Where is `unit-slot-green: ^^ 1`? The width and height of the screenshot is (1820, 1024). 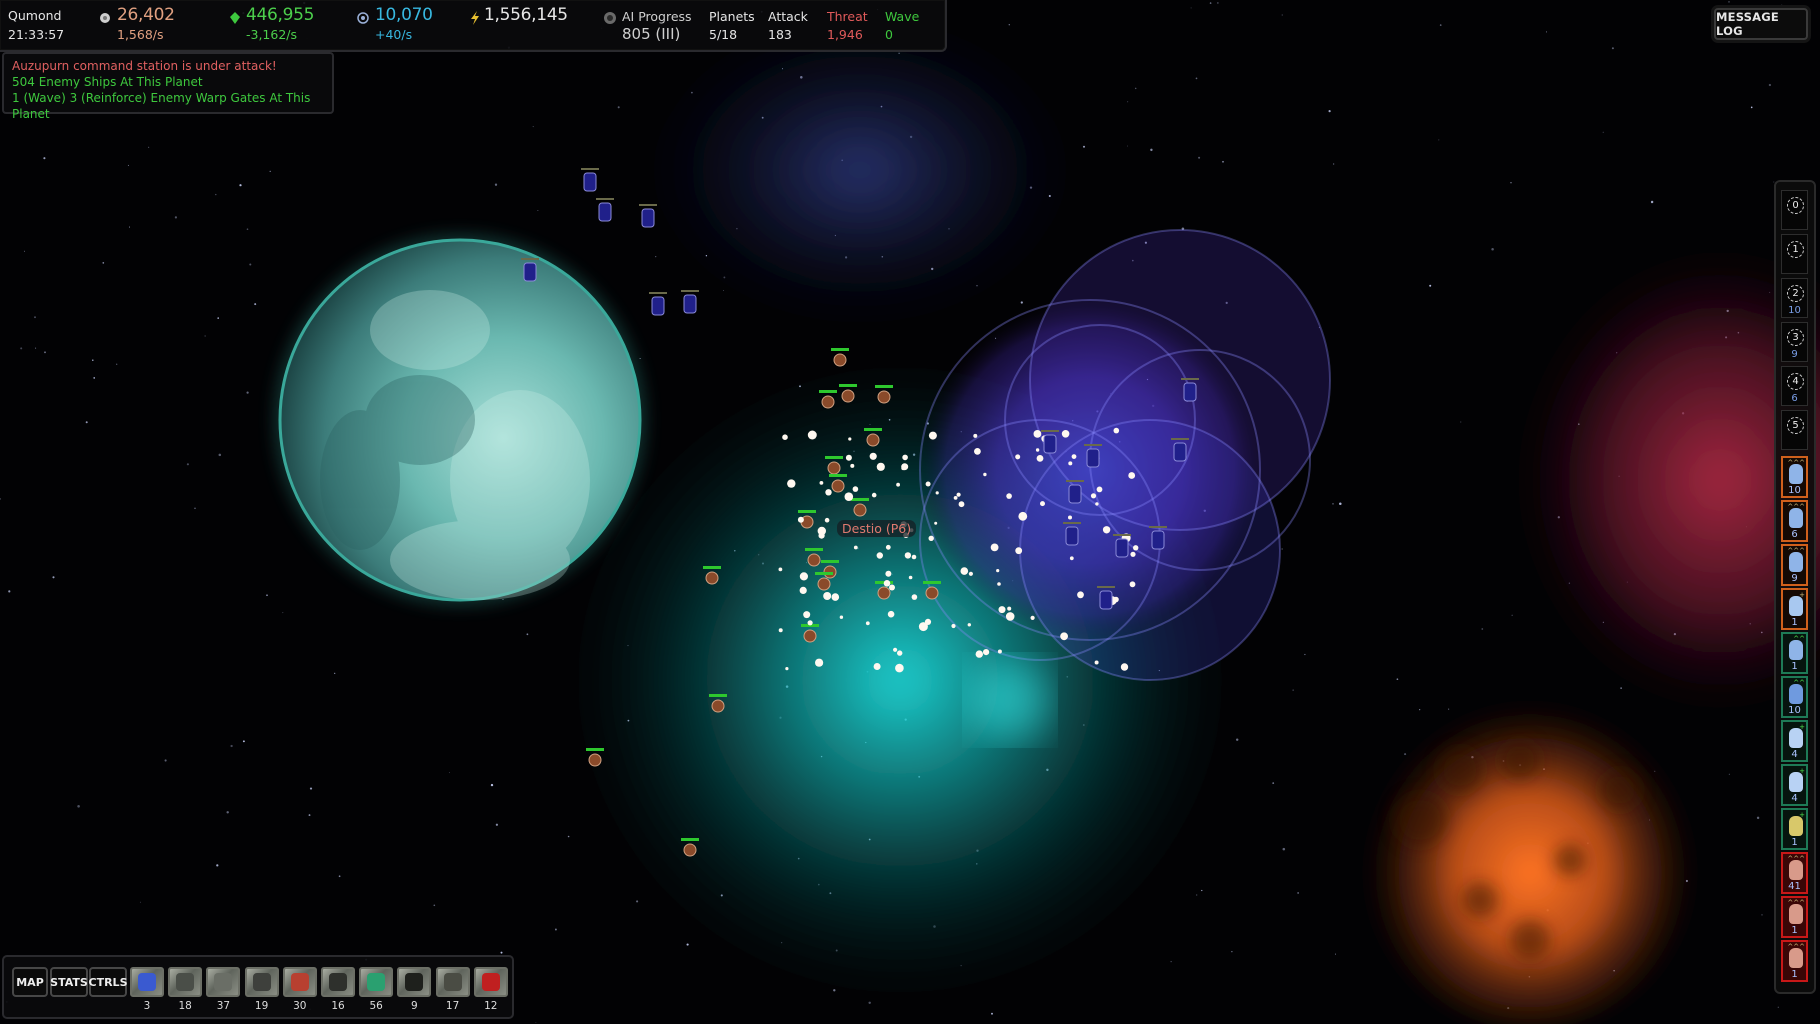 unit-slot-green: ^^ 1 is located at coordinates (1794, 653).